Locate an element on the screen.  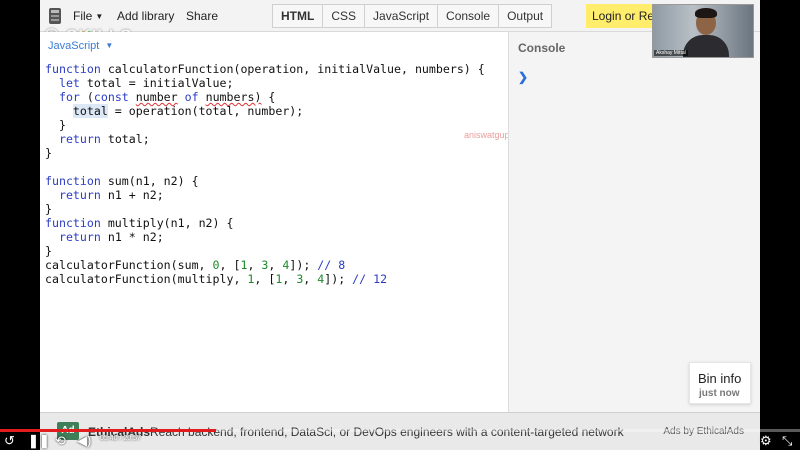
code-token: calculatorFunction(sum, is located at coordinates (129, 265).